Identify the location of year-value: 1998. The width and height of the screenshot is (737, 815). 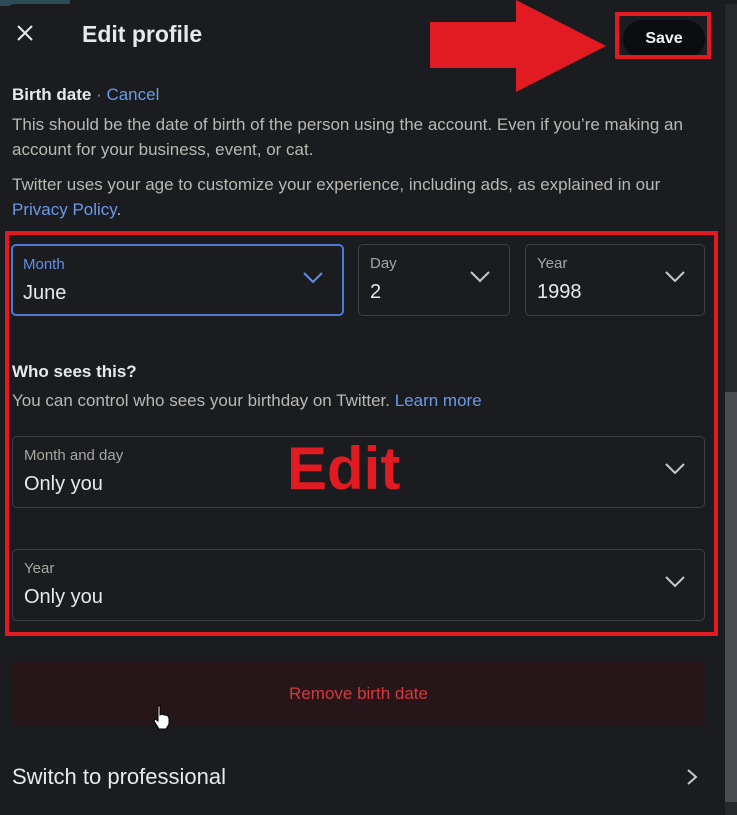
(559, 292).